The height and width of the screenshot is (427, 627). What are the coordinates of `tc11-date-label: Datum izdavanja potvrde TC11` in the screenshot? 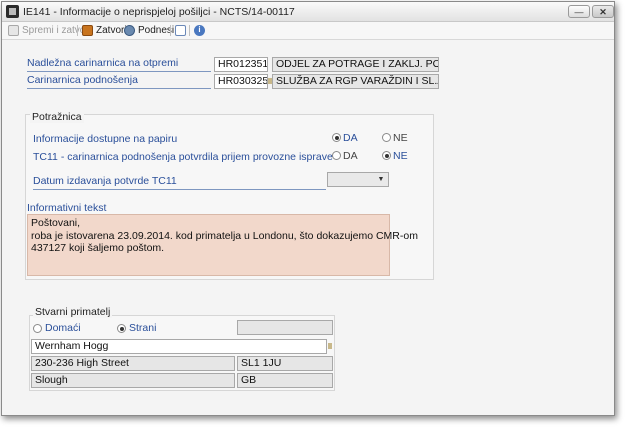 It's located at (105, 181).